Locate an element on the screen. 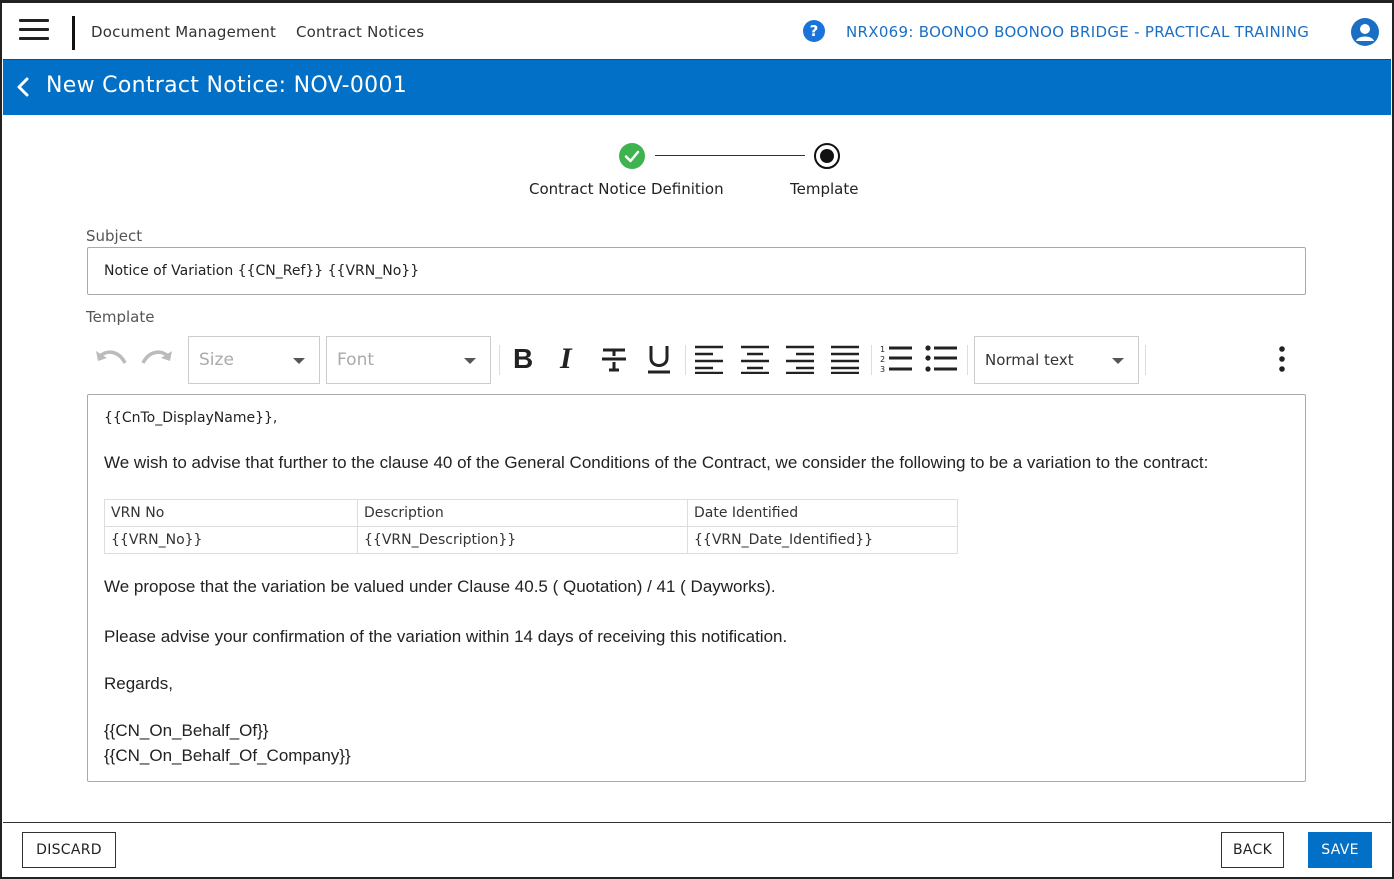 This screenshot has height=879, width=1394. divider is located at coordinates (73, 33).